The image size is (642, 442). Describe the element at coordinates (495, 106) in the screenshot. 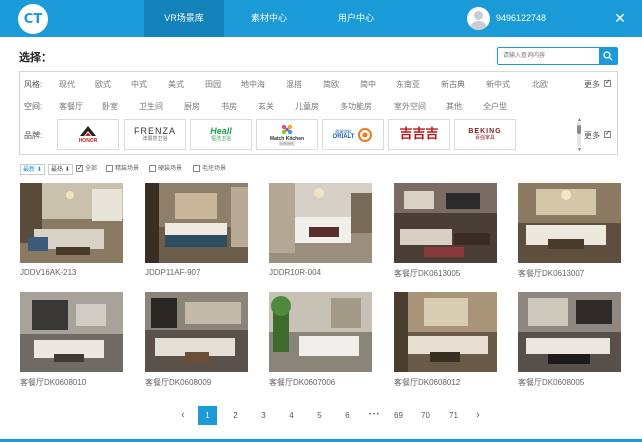

I see `space-option: 全户型` at that location.